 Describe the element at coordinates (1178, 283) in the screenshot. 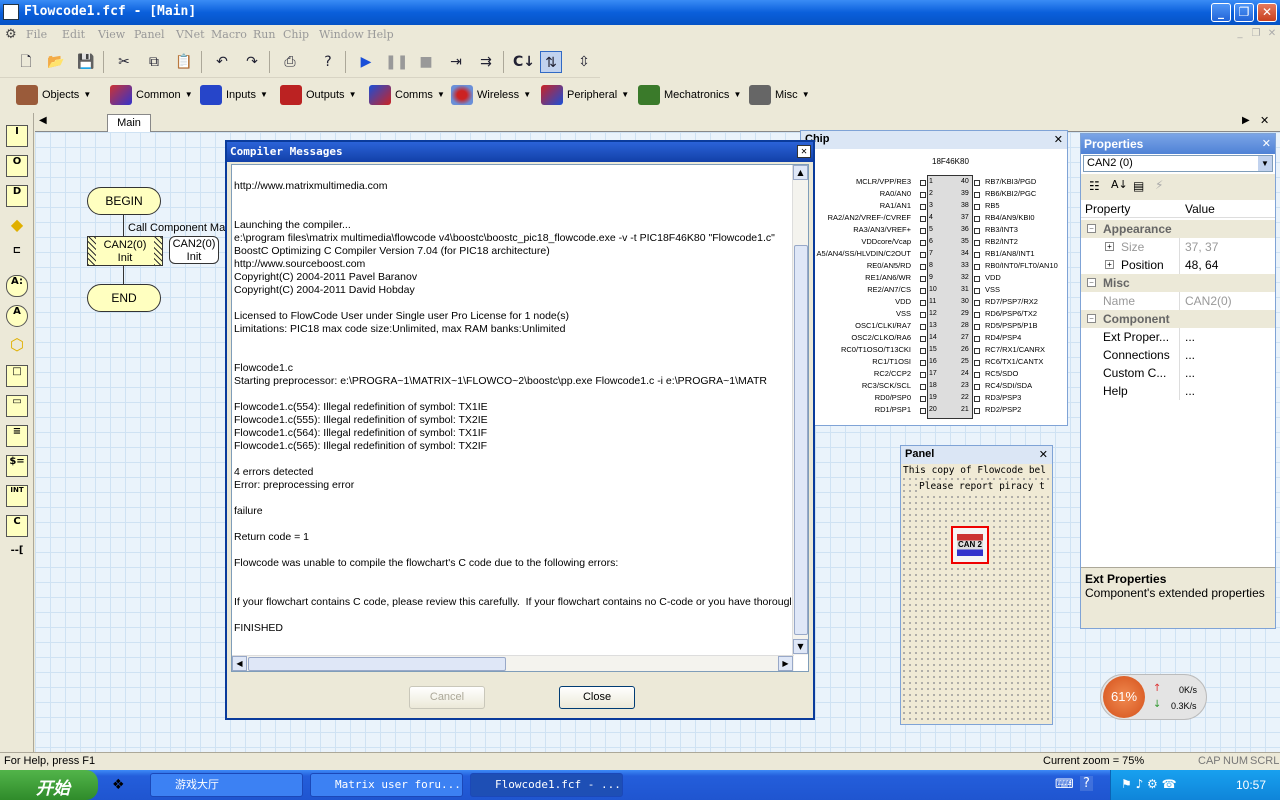

I see `property-category: − Misc` at that location.